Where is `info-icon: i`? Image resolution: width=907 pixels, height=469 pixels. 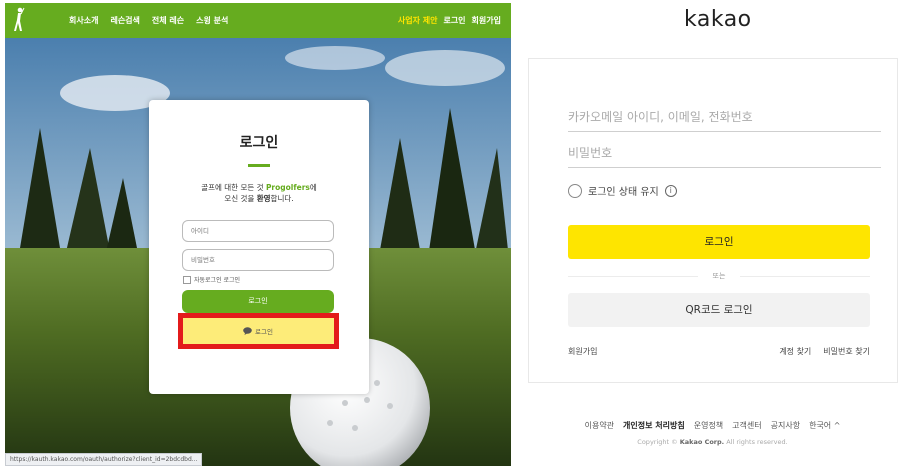
info-icon: i is located at coordinates (670, 190).